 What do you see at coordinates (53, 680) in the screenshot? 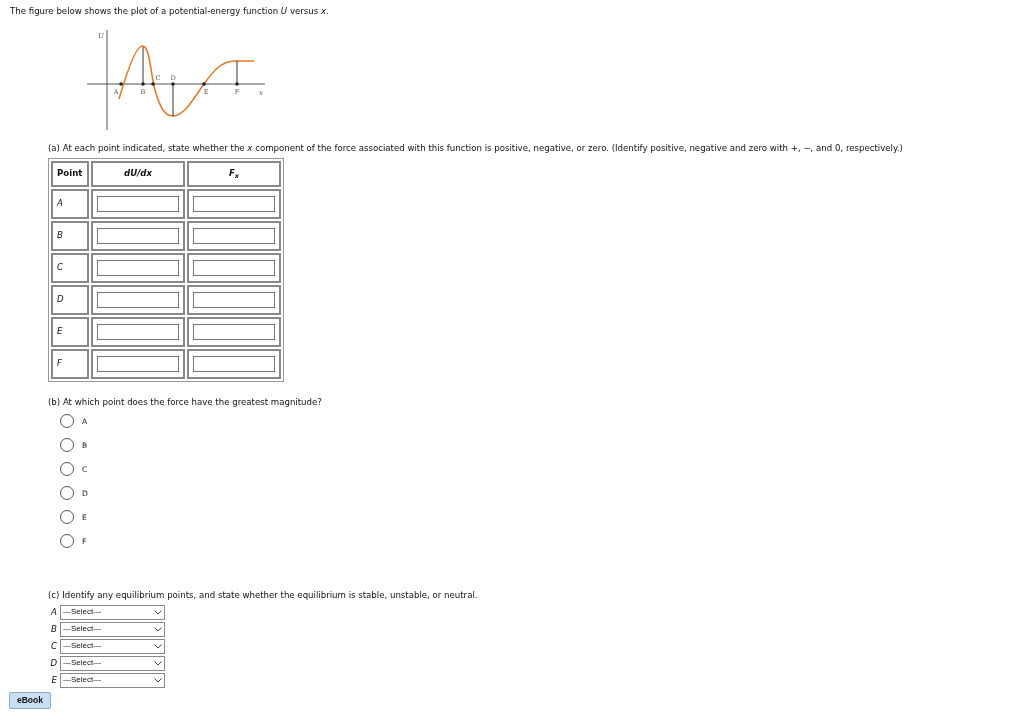
I see `point-label: E` at bounding box center [53, 680].